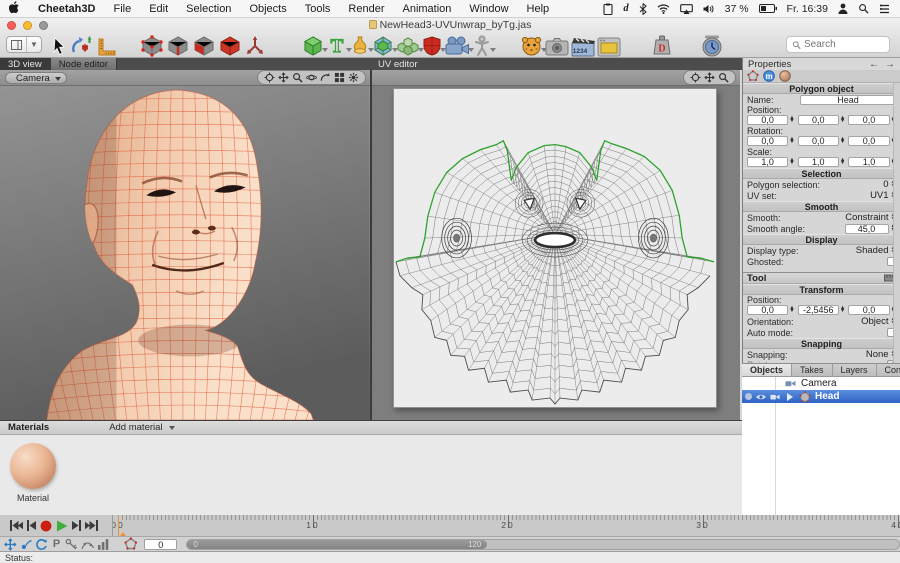  I want to click on previous-frame-button, so click(31, 525).